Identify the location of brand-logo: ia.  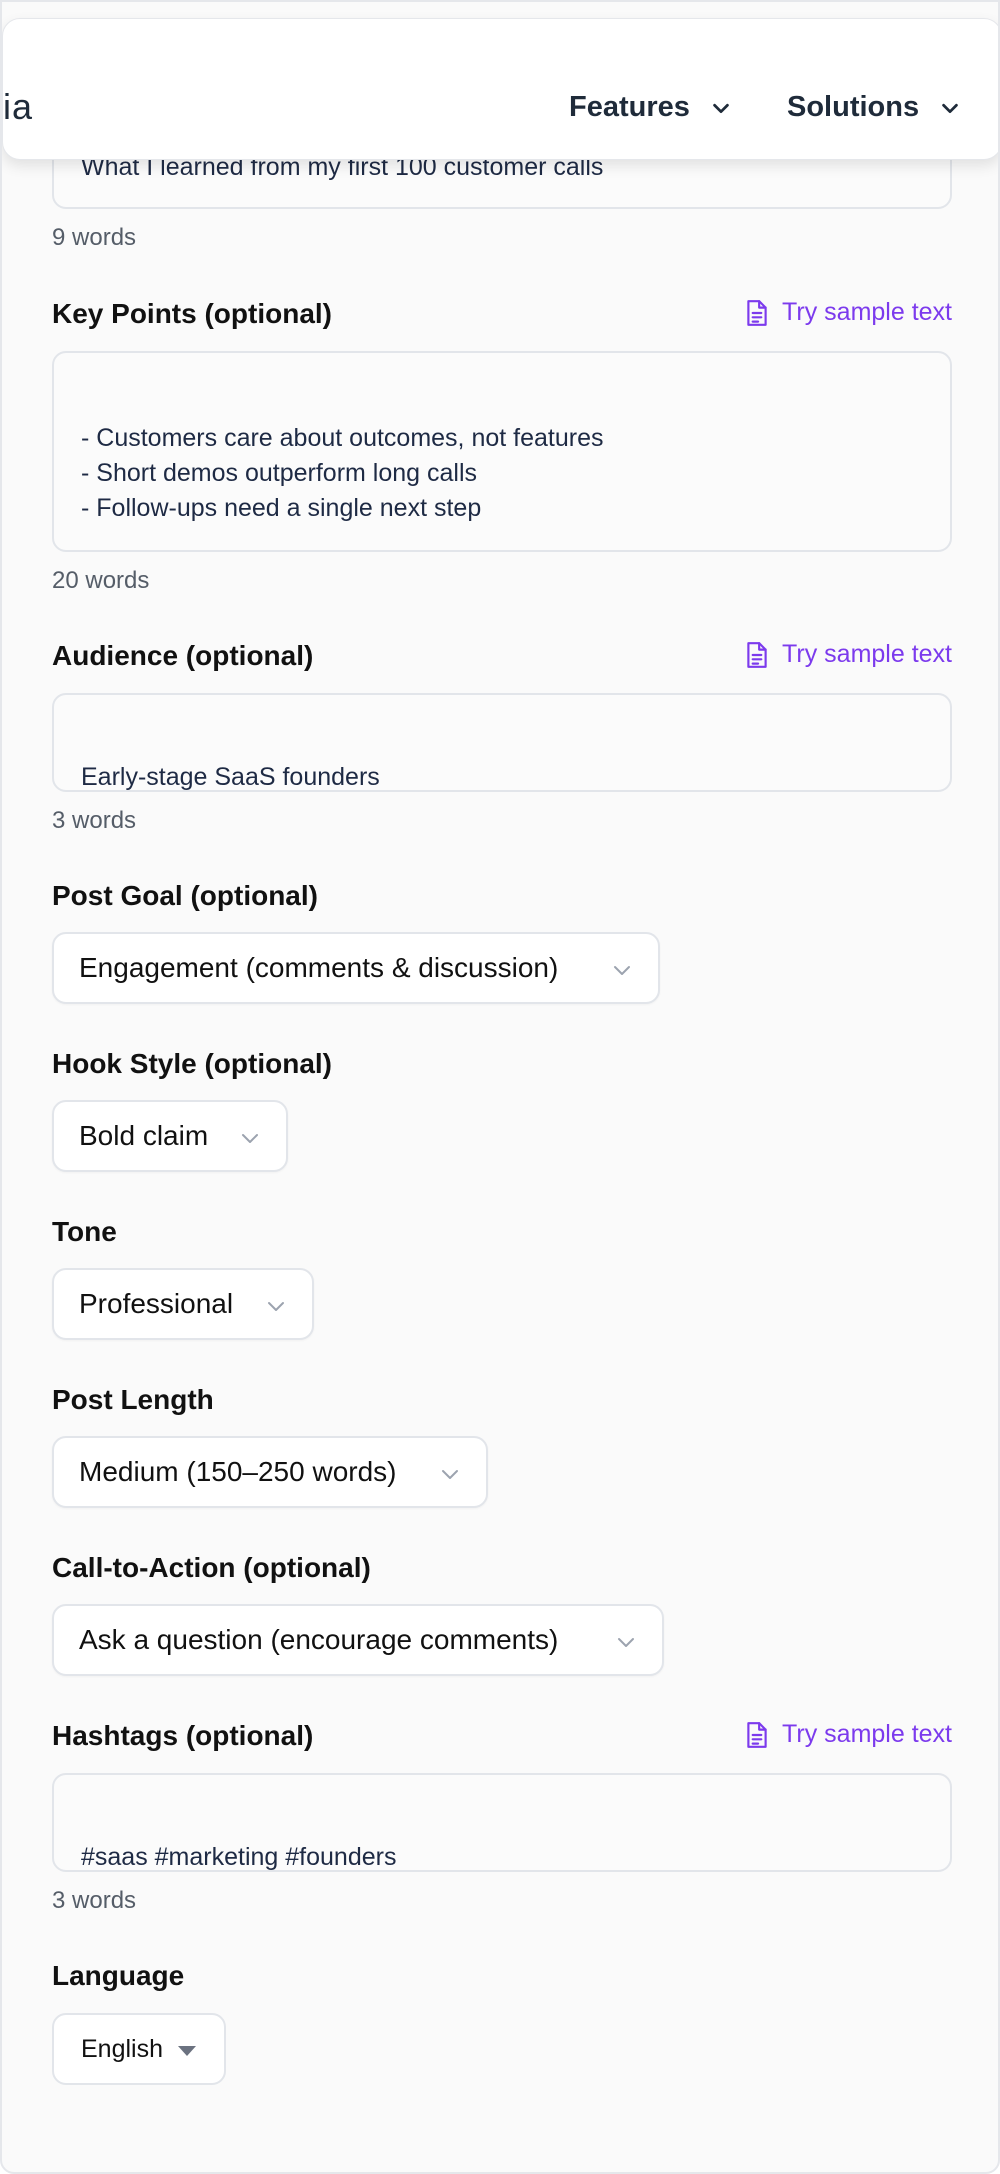
(18, 107).